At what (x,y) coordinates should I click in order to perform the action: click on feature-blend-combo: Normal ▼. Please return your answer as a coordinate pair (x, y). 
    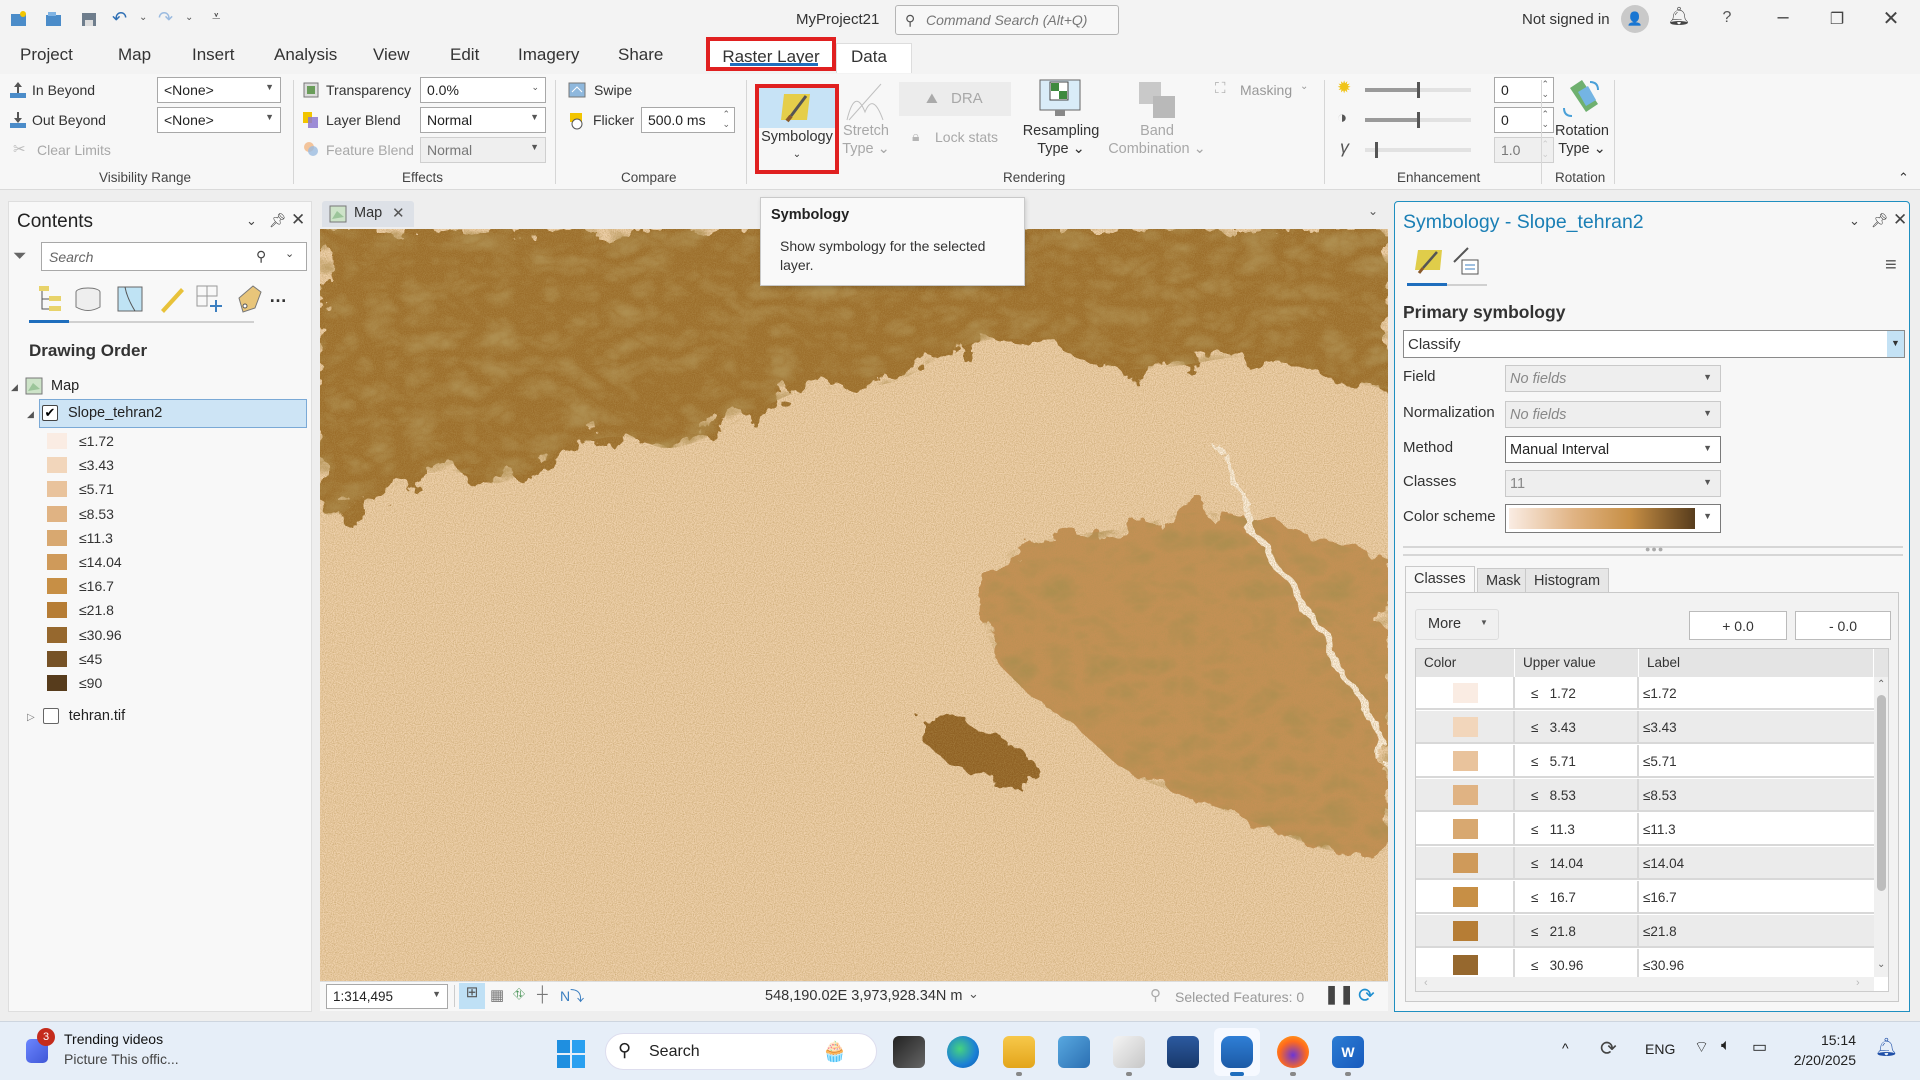
    Looking at the image, I should click on (483, 150).